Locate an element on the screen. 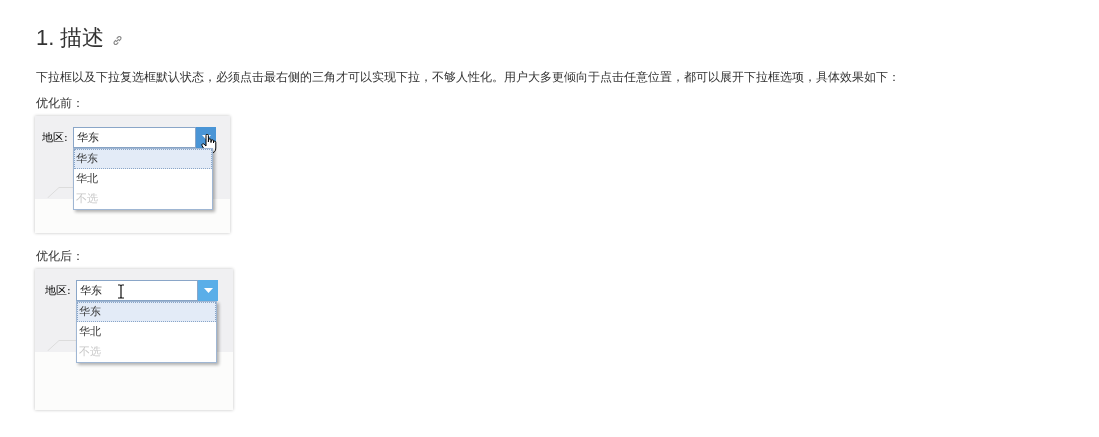 The height and width of the screenshot is (437, 1099). dropdown-arrow-button is located at coordinates (208, 290).